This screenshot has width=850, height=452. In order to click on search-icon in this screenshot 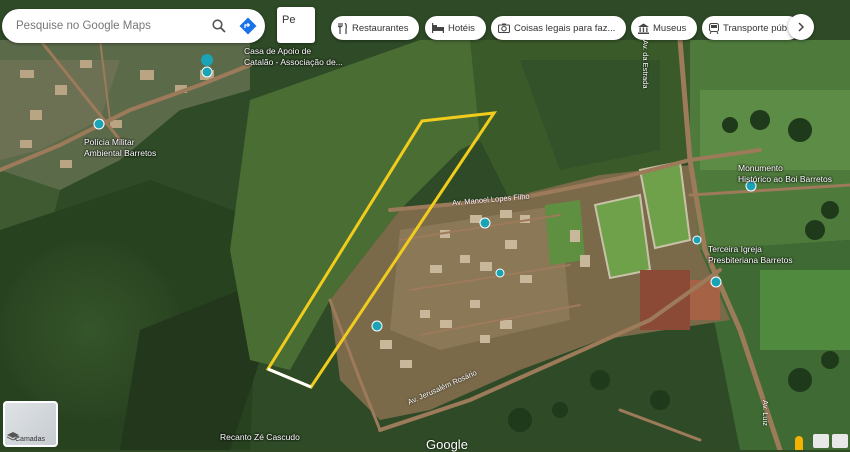, I will do `click(219, 26)`.